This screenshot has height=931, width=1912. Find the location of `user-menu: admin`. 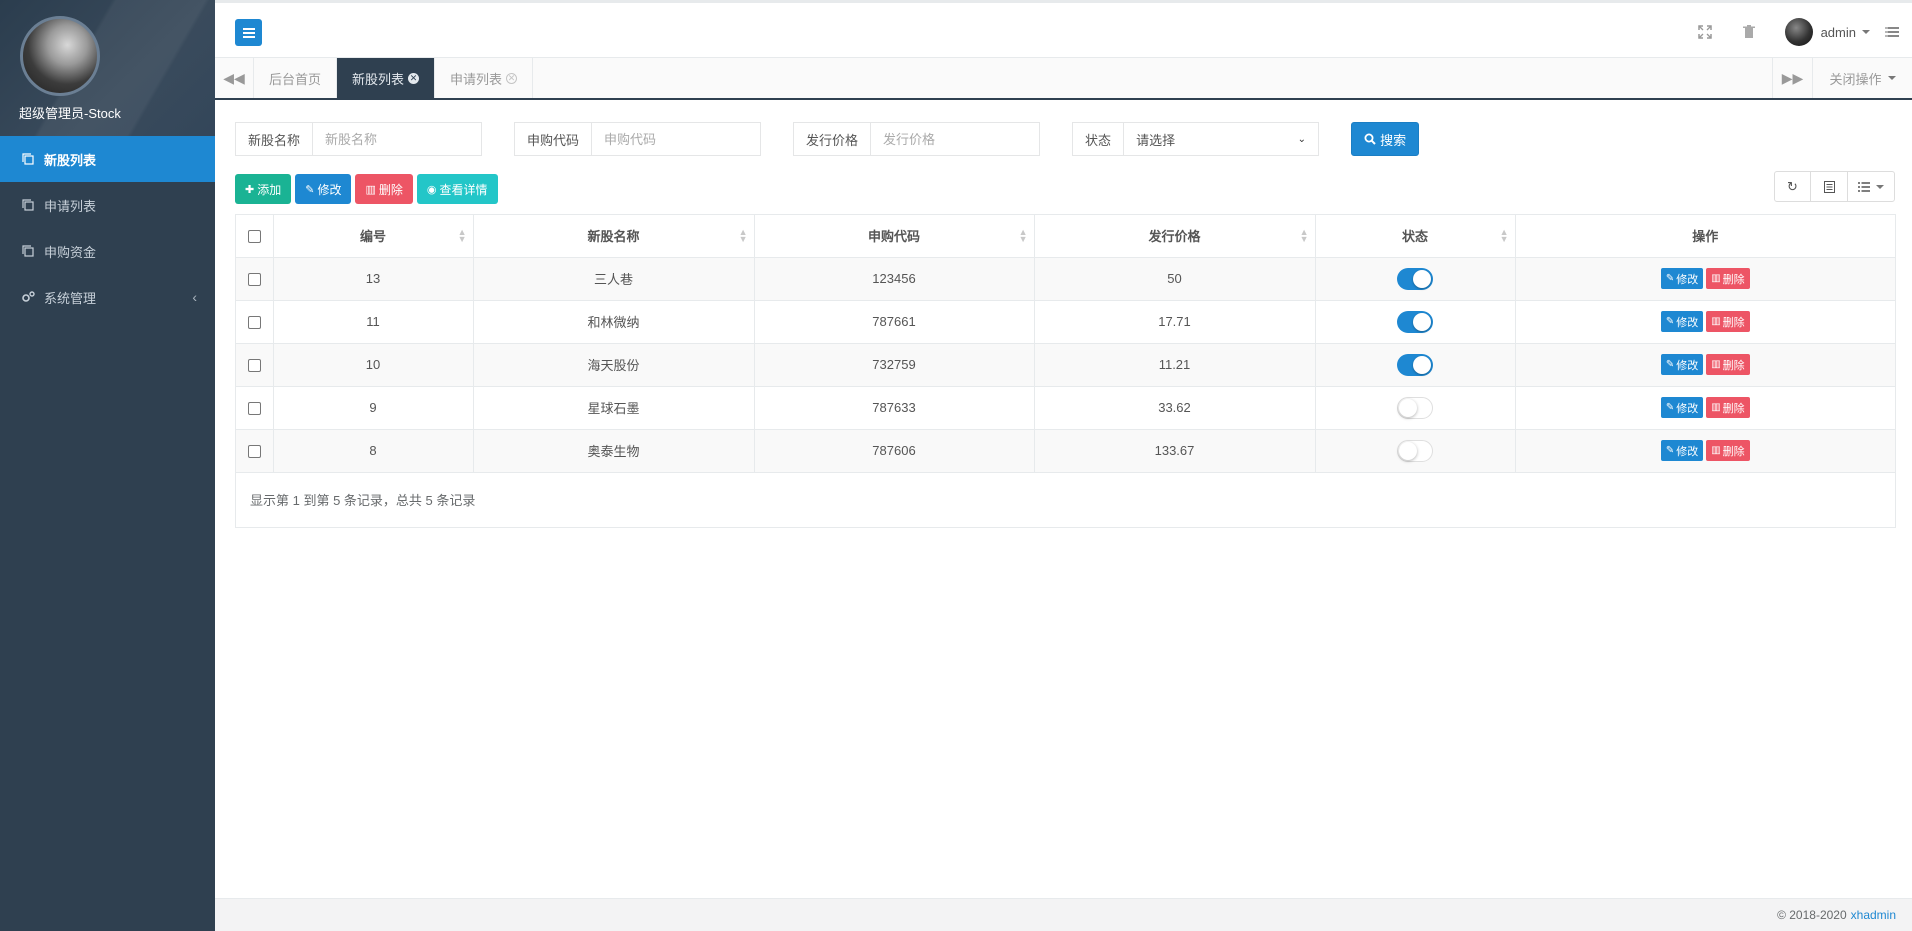

user-menu: admin is located at coordinates (1827, 32).